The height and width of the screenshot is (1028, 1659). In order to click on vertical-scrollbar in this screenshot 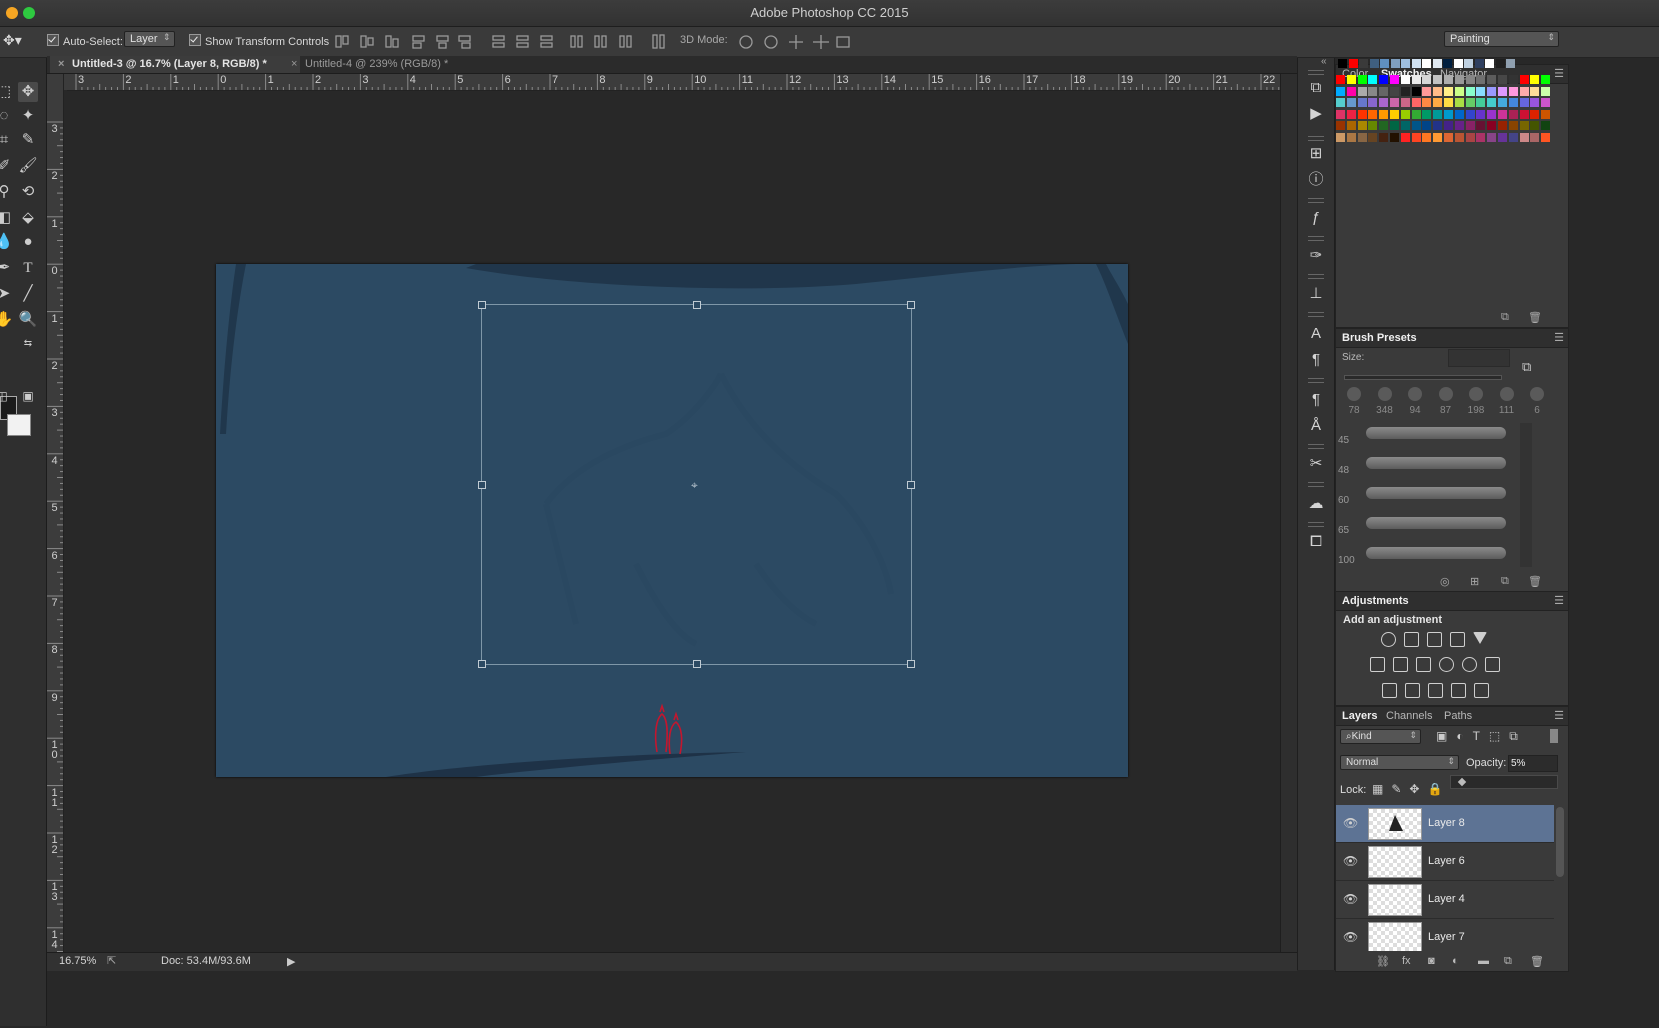, I will do `click(1288, 513)`.